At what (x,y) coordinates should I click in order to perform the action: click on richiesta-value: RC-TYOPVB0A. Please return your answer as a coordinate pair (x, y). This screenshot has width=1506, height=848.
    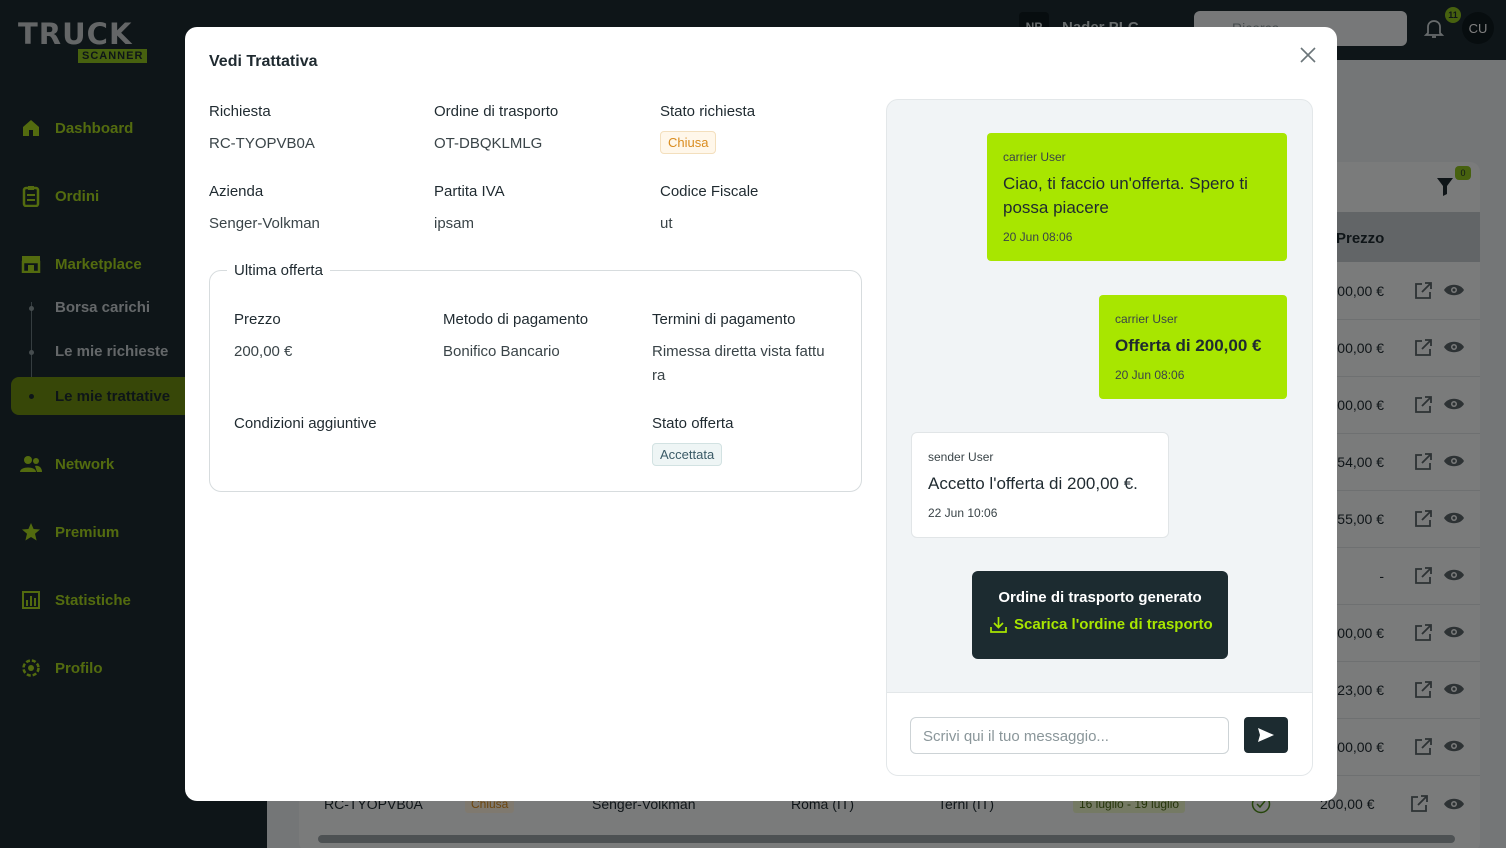
    Looking at the image, I should click on (262, 143).